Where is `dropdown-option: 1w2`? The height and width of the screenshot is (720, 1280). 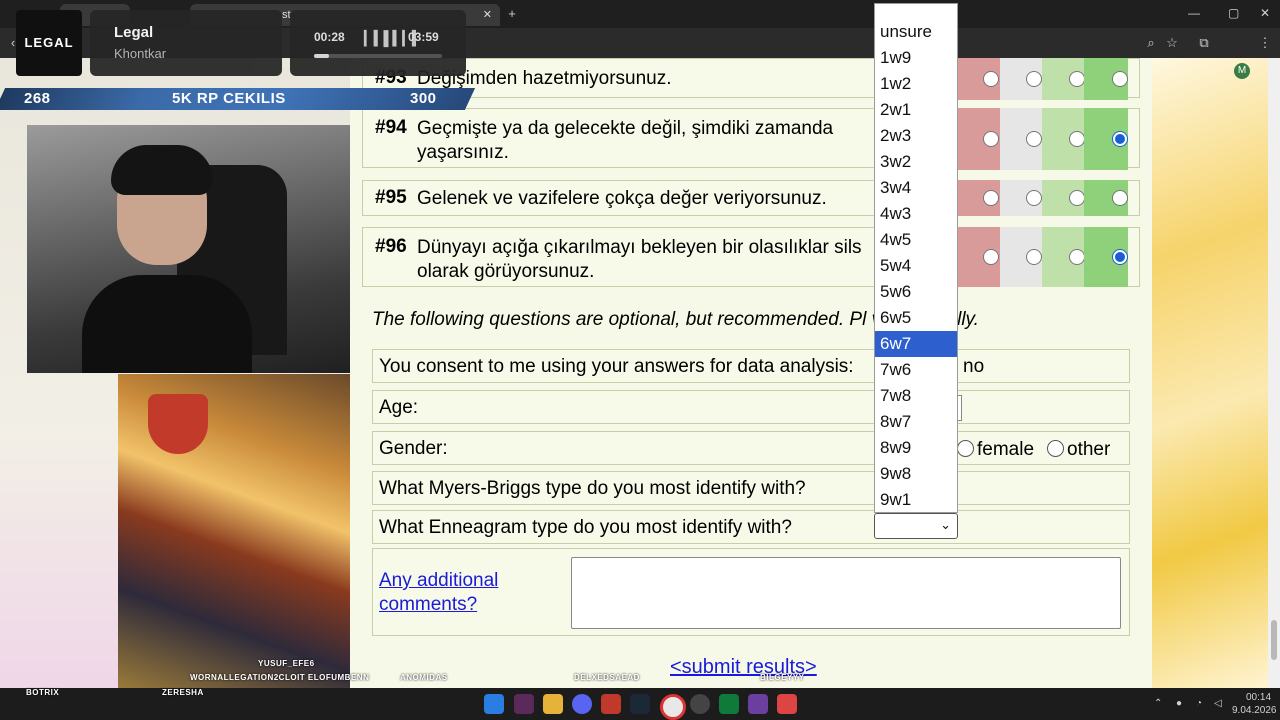 dropdown-option: 1w2 is located at coordinates (916, 84).